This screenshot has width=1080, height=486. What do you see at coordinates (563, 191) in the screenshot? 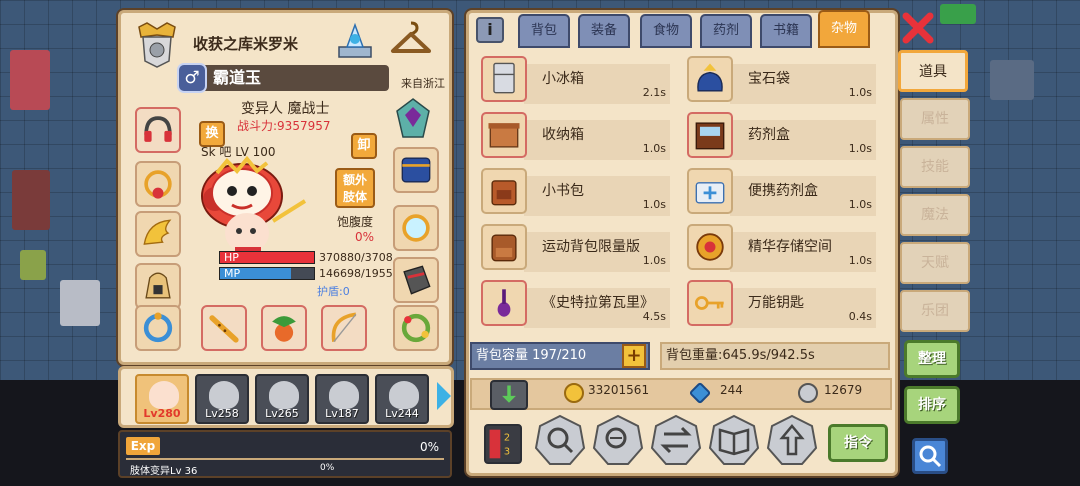
I see `item-name: 小书包` at bounding box center [563, 191].